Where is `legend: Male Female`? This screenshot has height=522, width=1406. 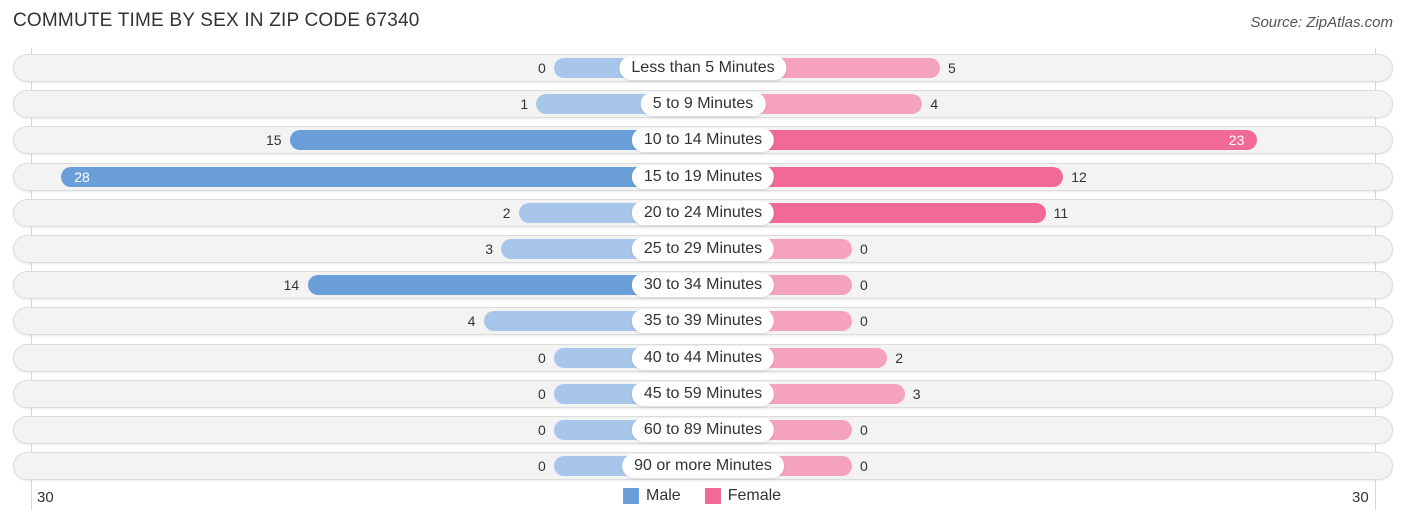 legend: Male Female is located at coordinates (714, 496).